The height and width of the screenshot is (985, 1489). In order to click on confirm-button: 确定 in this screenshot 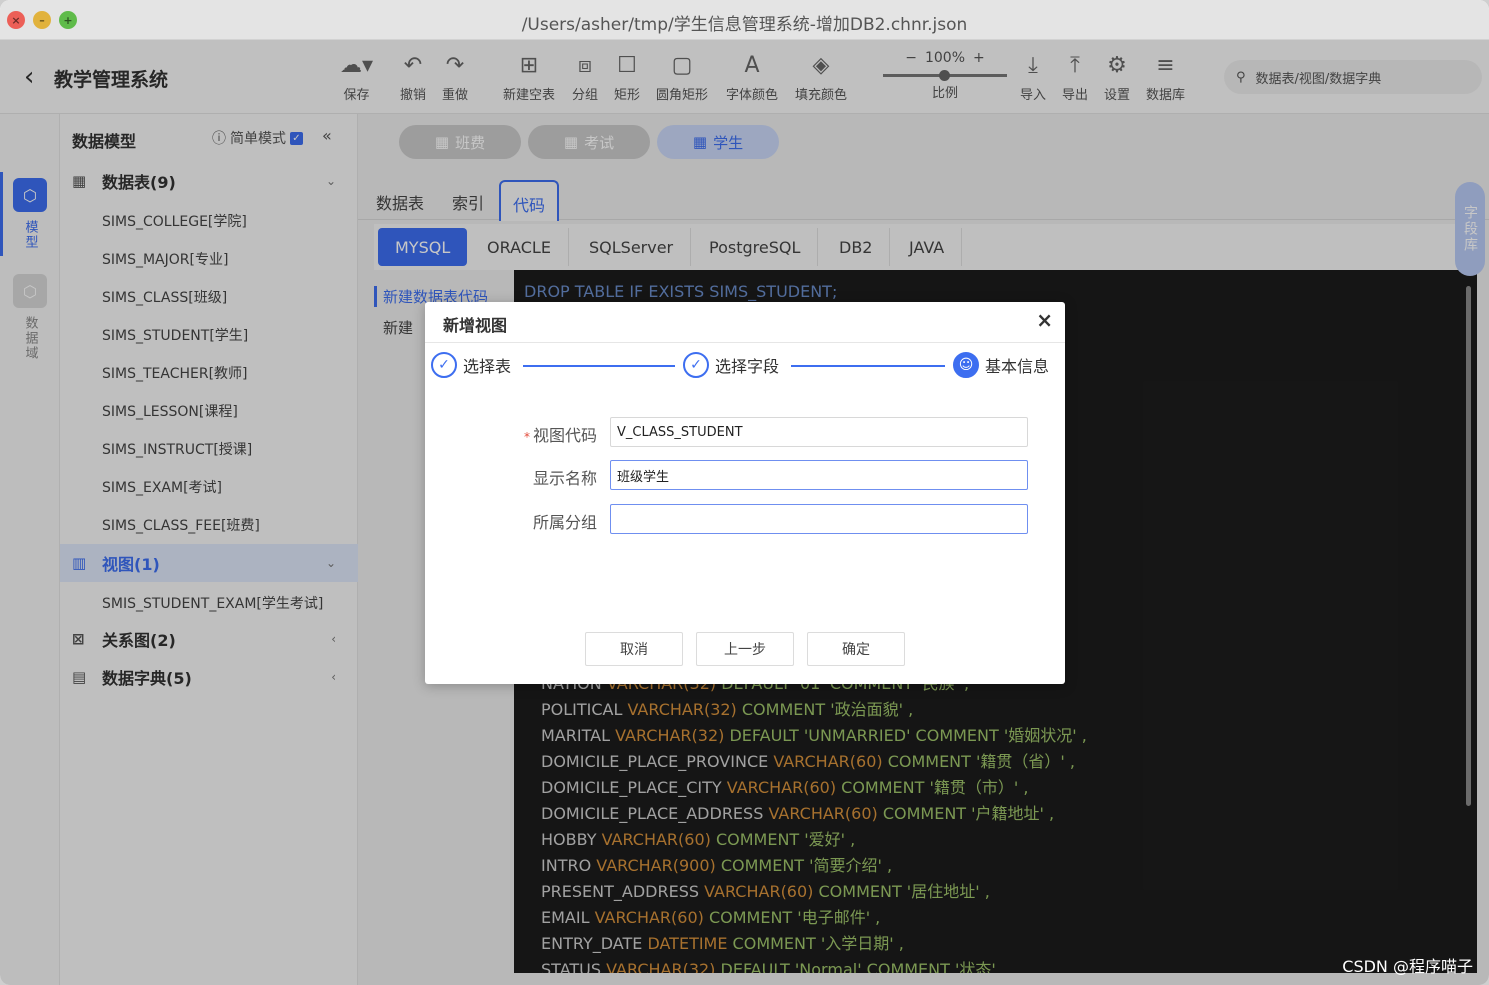, I will do `click(856, 649)`.